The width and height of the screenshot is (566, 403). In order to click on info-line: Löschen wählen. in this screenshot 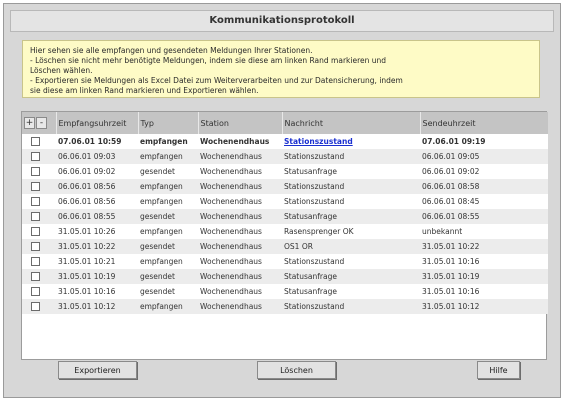, I will do `click(61, 70)`.